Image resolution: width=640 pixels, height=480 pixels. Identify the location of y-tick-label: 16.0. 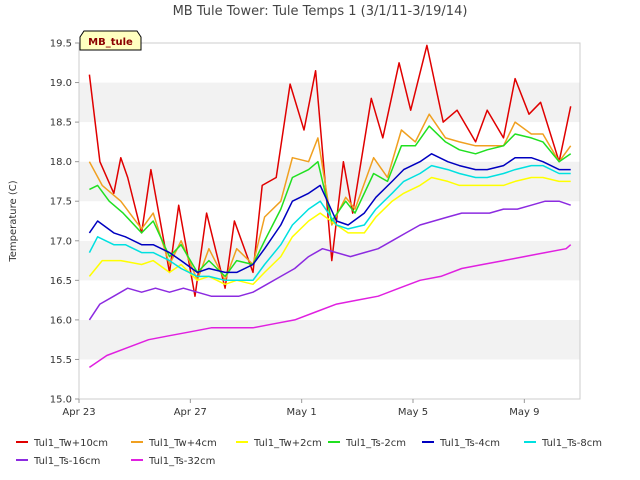
(61, 320).